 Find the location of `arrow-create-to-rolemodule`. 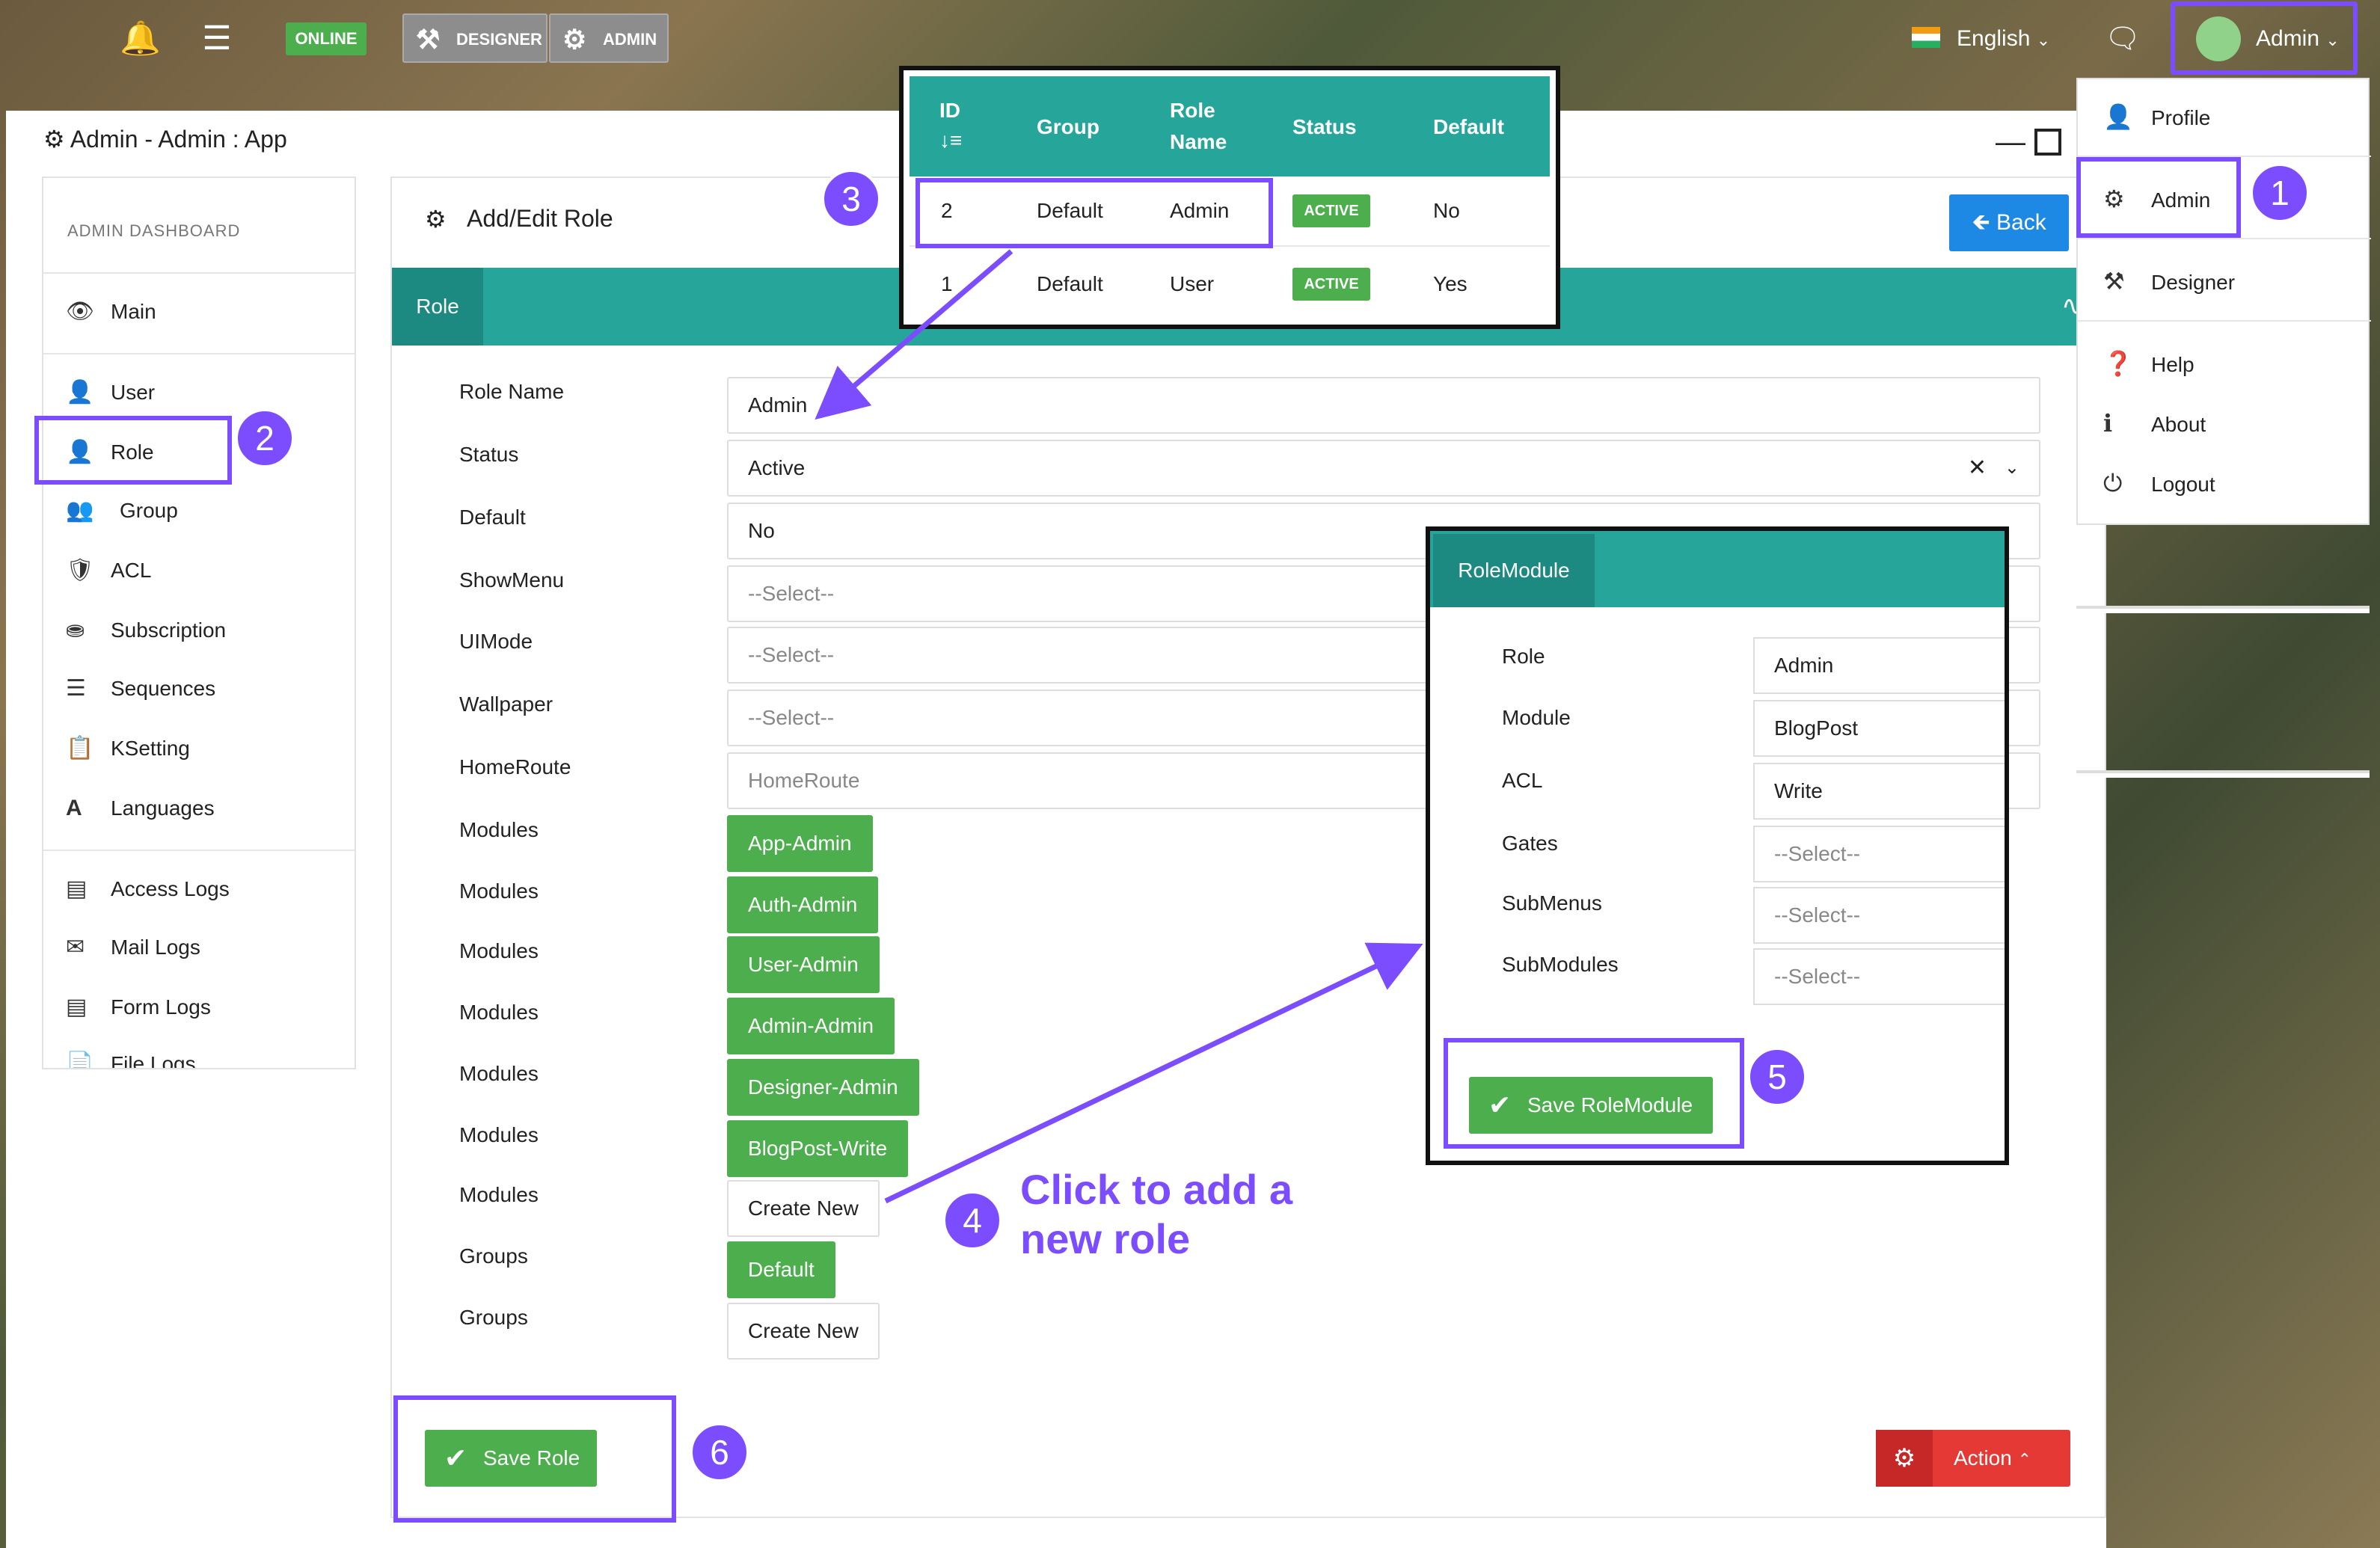

arrow-create-to-rolemodule is located at coordinates (1153, 1073).